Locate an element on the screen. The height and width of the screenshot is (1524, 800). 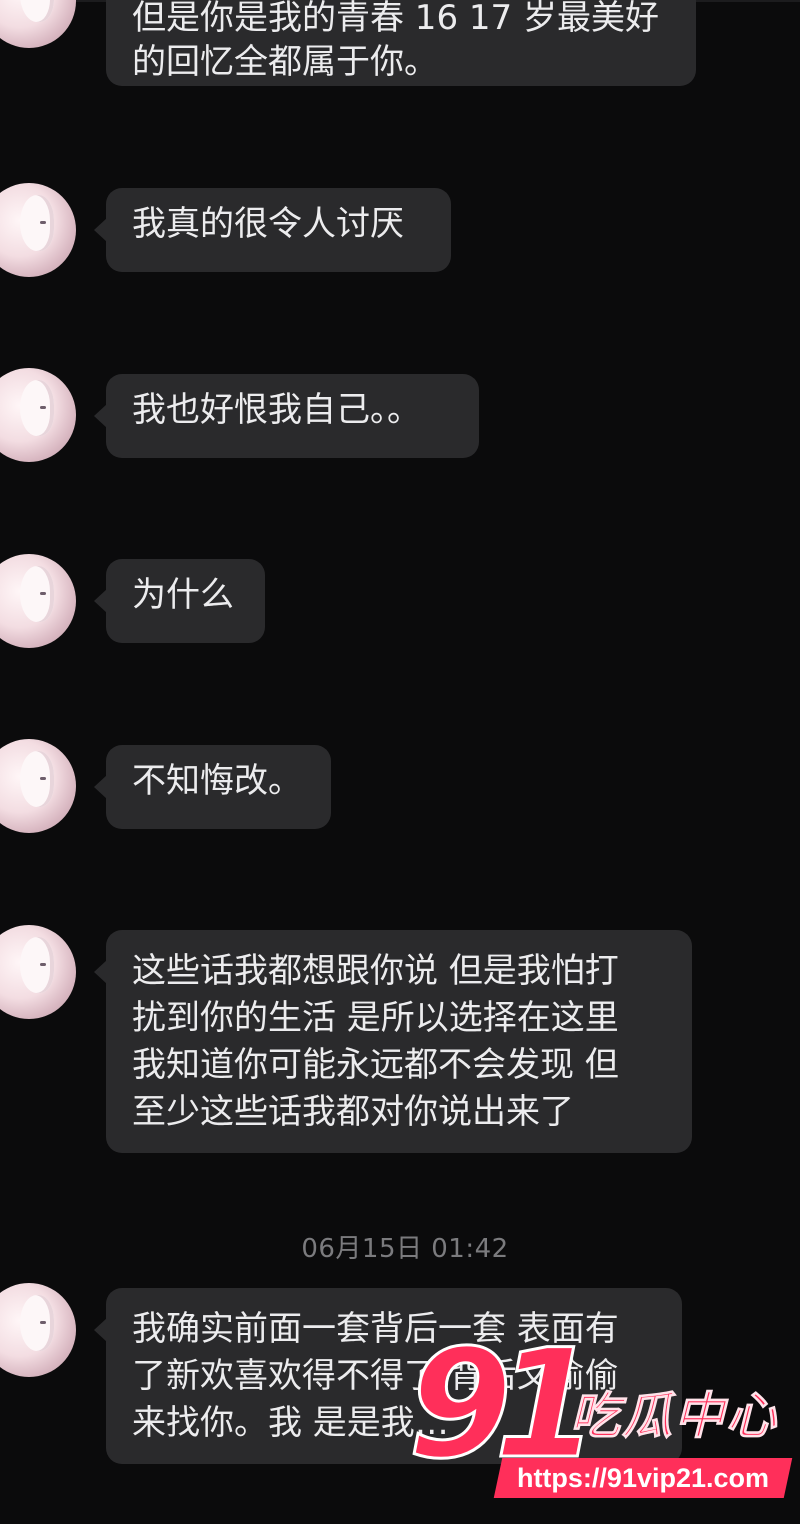
message-bubble: 为什么 is located at coordinates (179, 601).